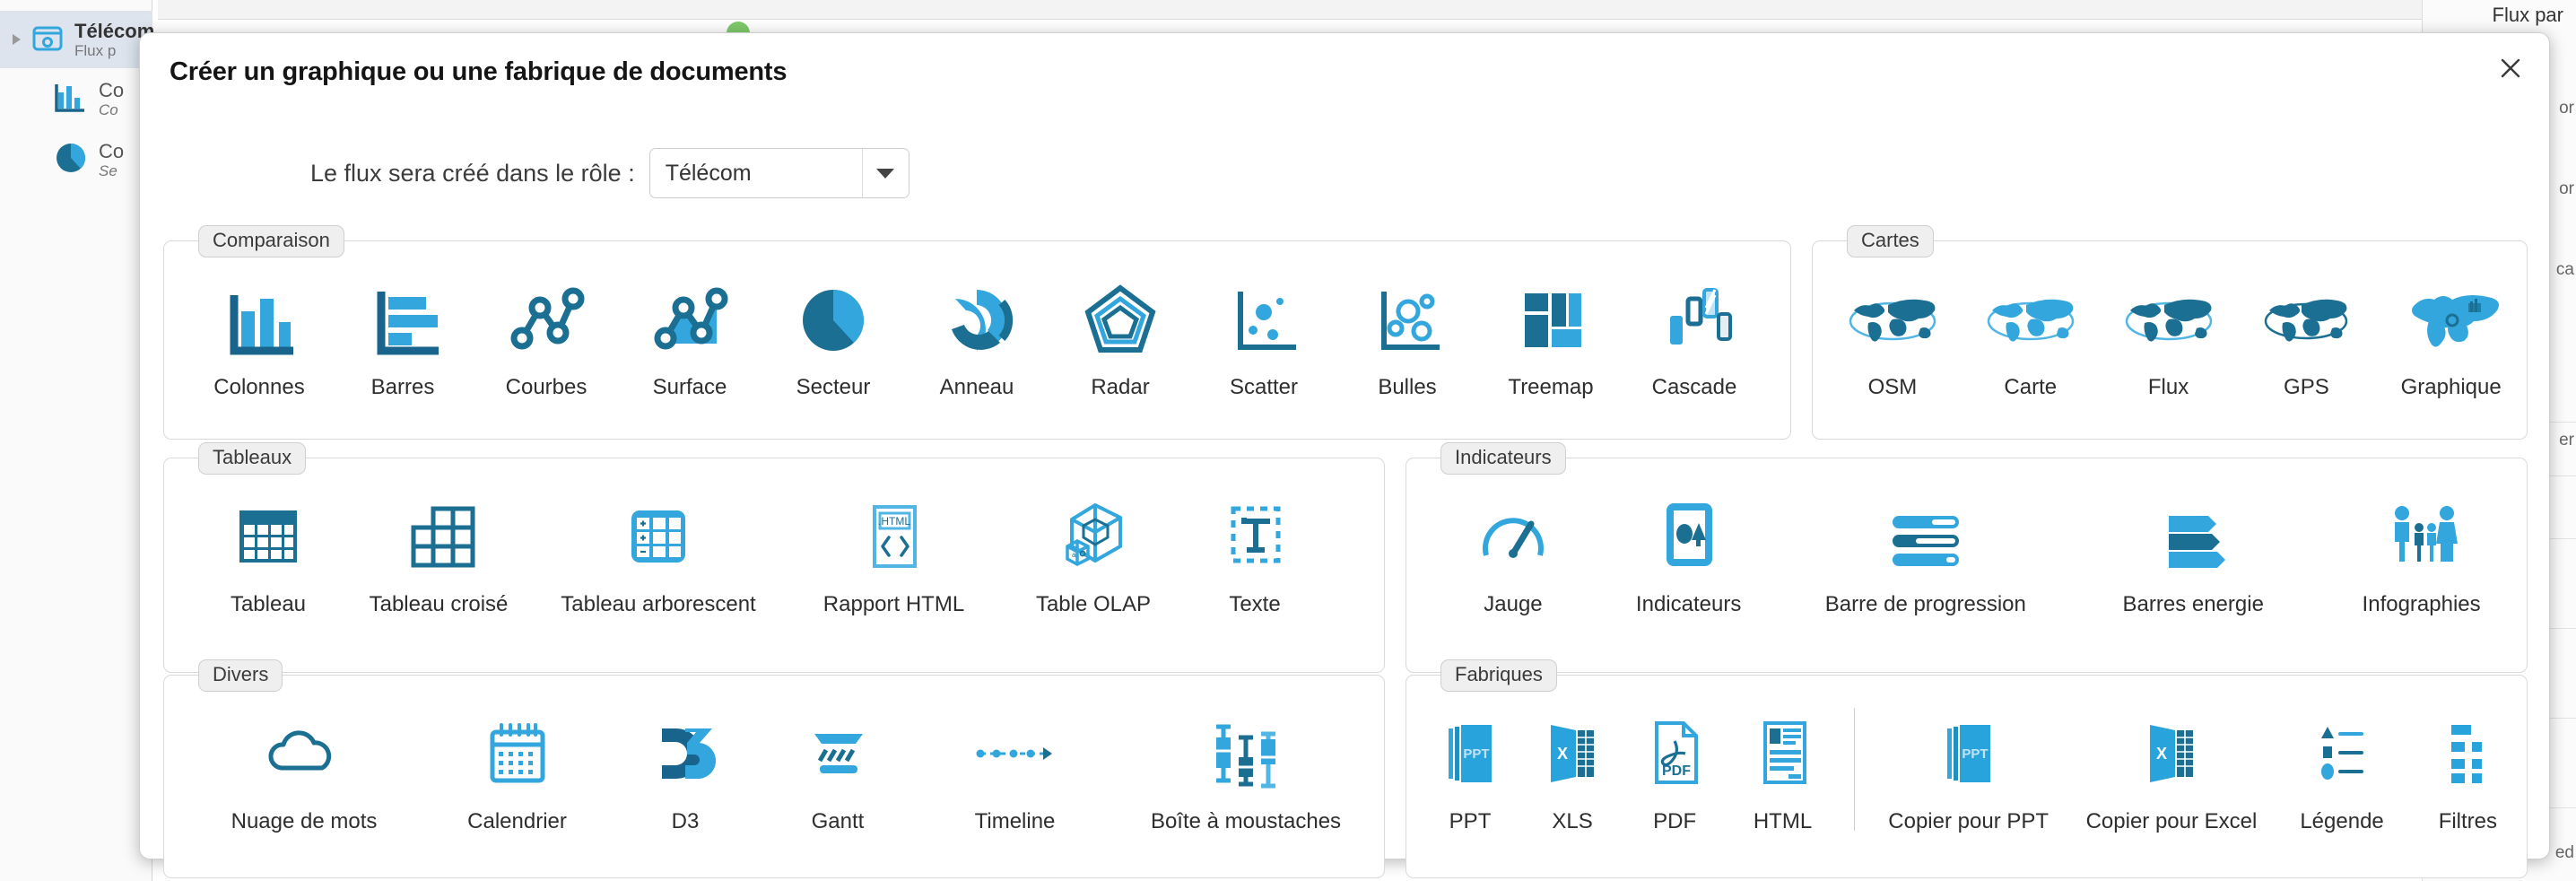 The height and width of the screenshot is (881, 2576). I want to click on timeline-icon, so click(1015, 752).